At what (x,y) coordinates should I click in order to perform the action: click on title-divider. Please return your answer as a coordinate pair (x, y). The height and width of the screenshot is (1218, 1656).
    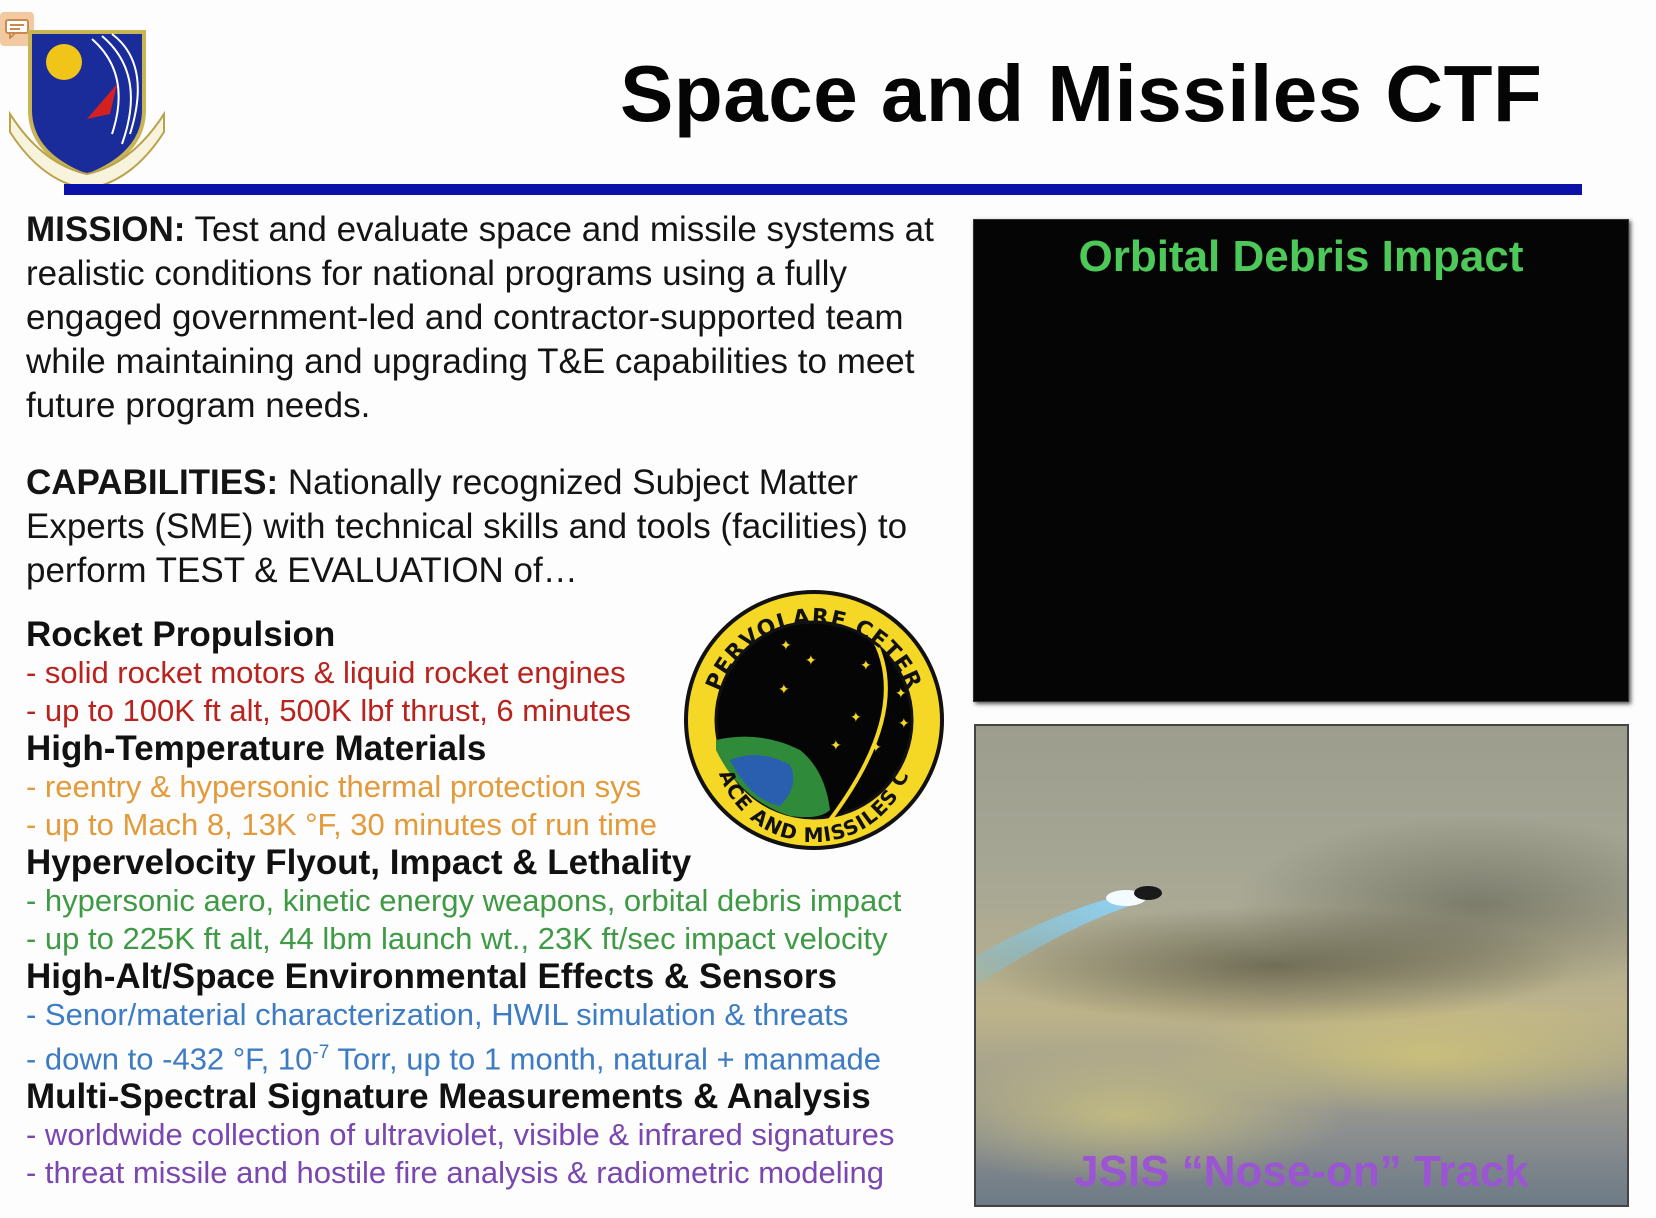
    Looking at the image, I should click on (823, 189).